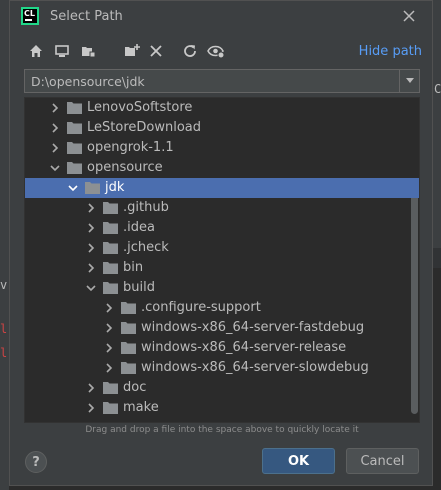 This screenshot has height=490, width=441. I want to click on path-history-dropdown-button, so click(409, 81).